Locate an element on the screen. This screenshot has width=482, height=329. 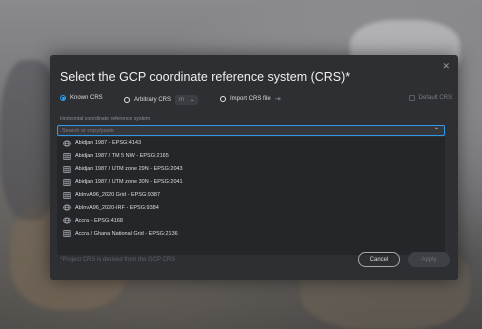
arbitrary-crs-radio: Arbitrary CRS m ⌄ is located at coordinates (161, 100).